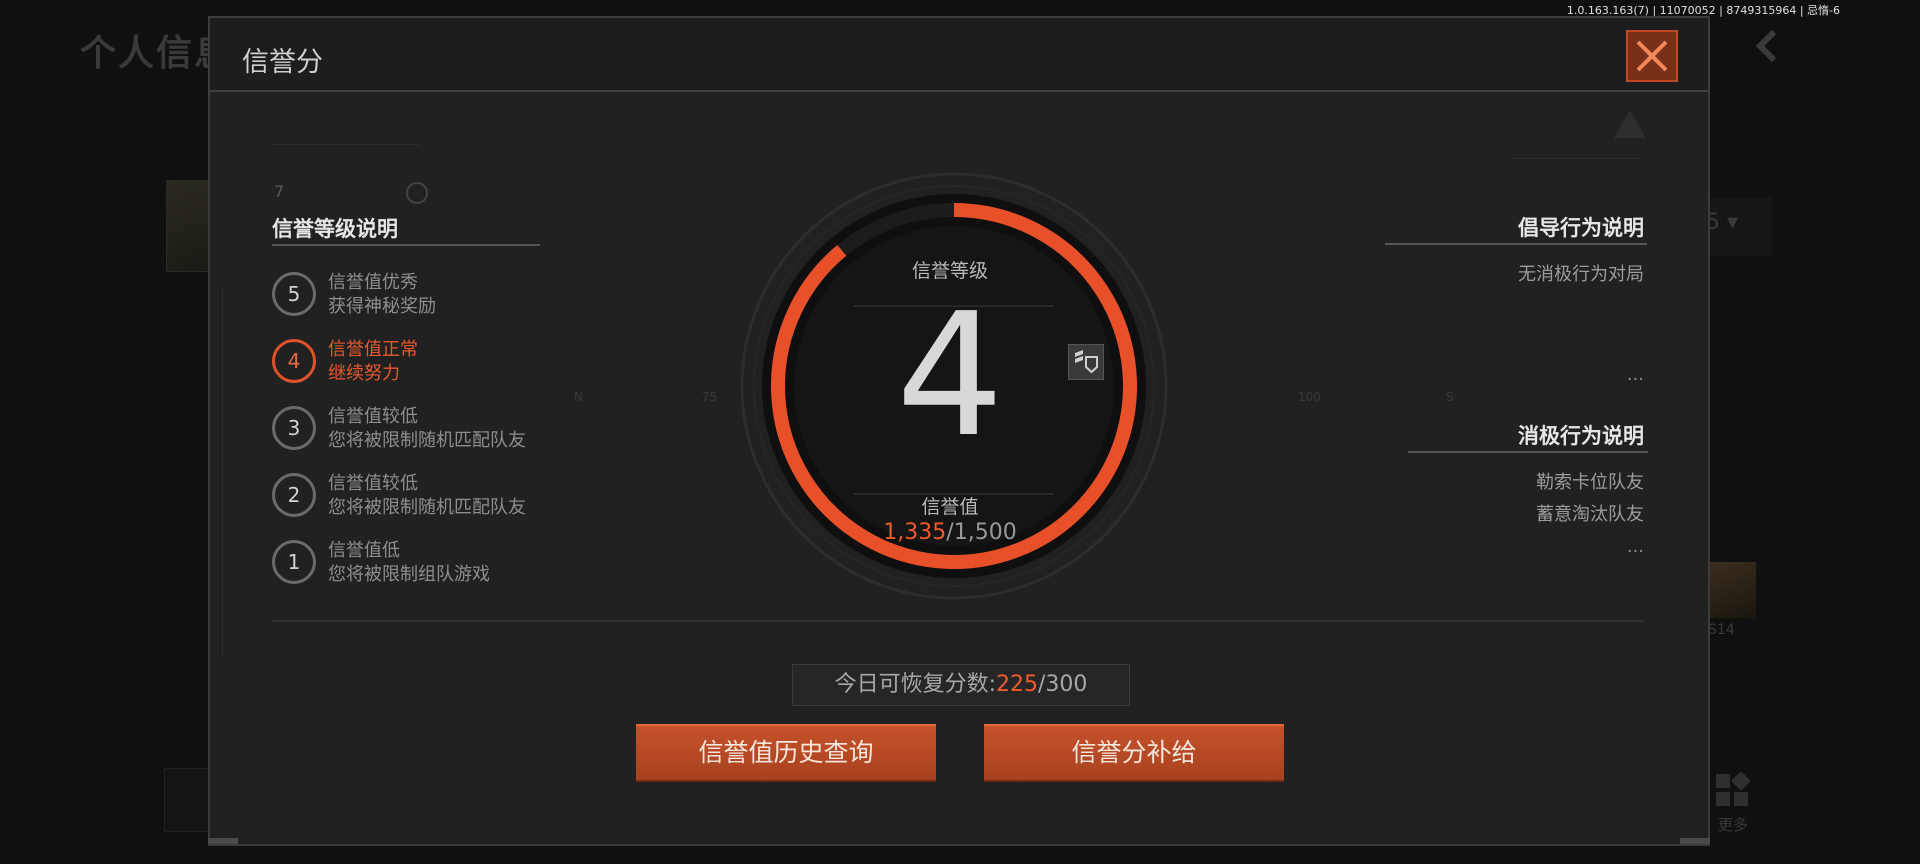  Describe the element at coordinates (1721, 630) in the screenshot. I see `background-item-label: S14` at that location.